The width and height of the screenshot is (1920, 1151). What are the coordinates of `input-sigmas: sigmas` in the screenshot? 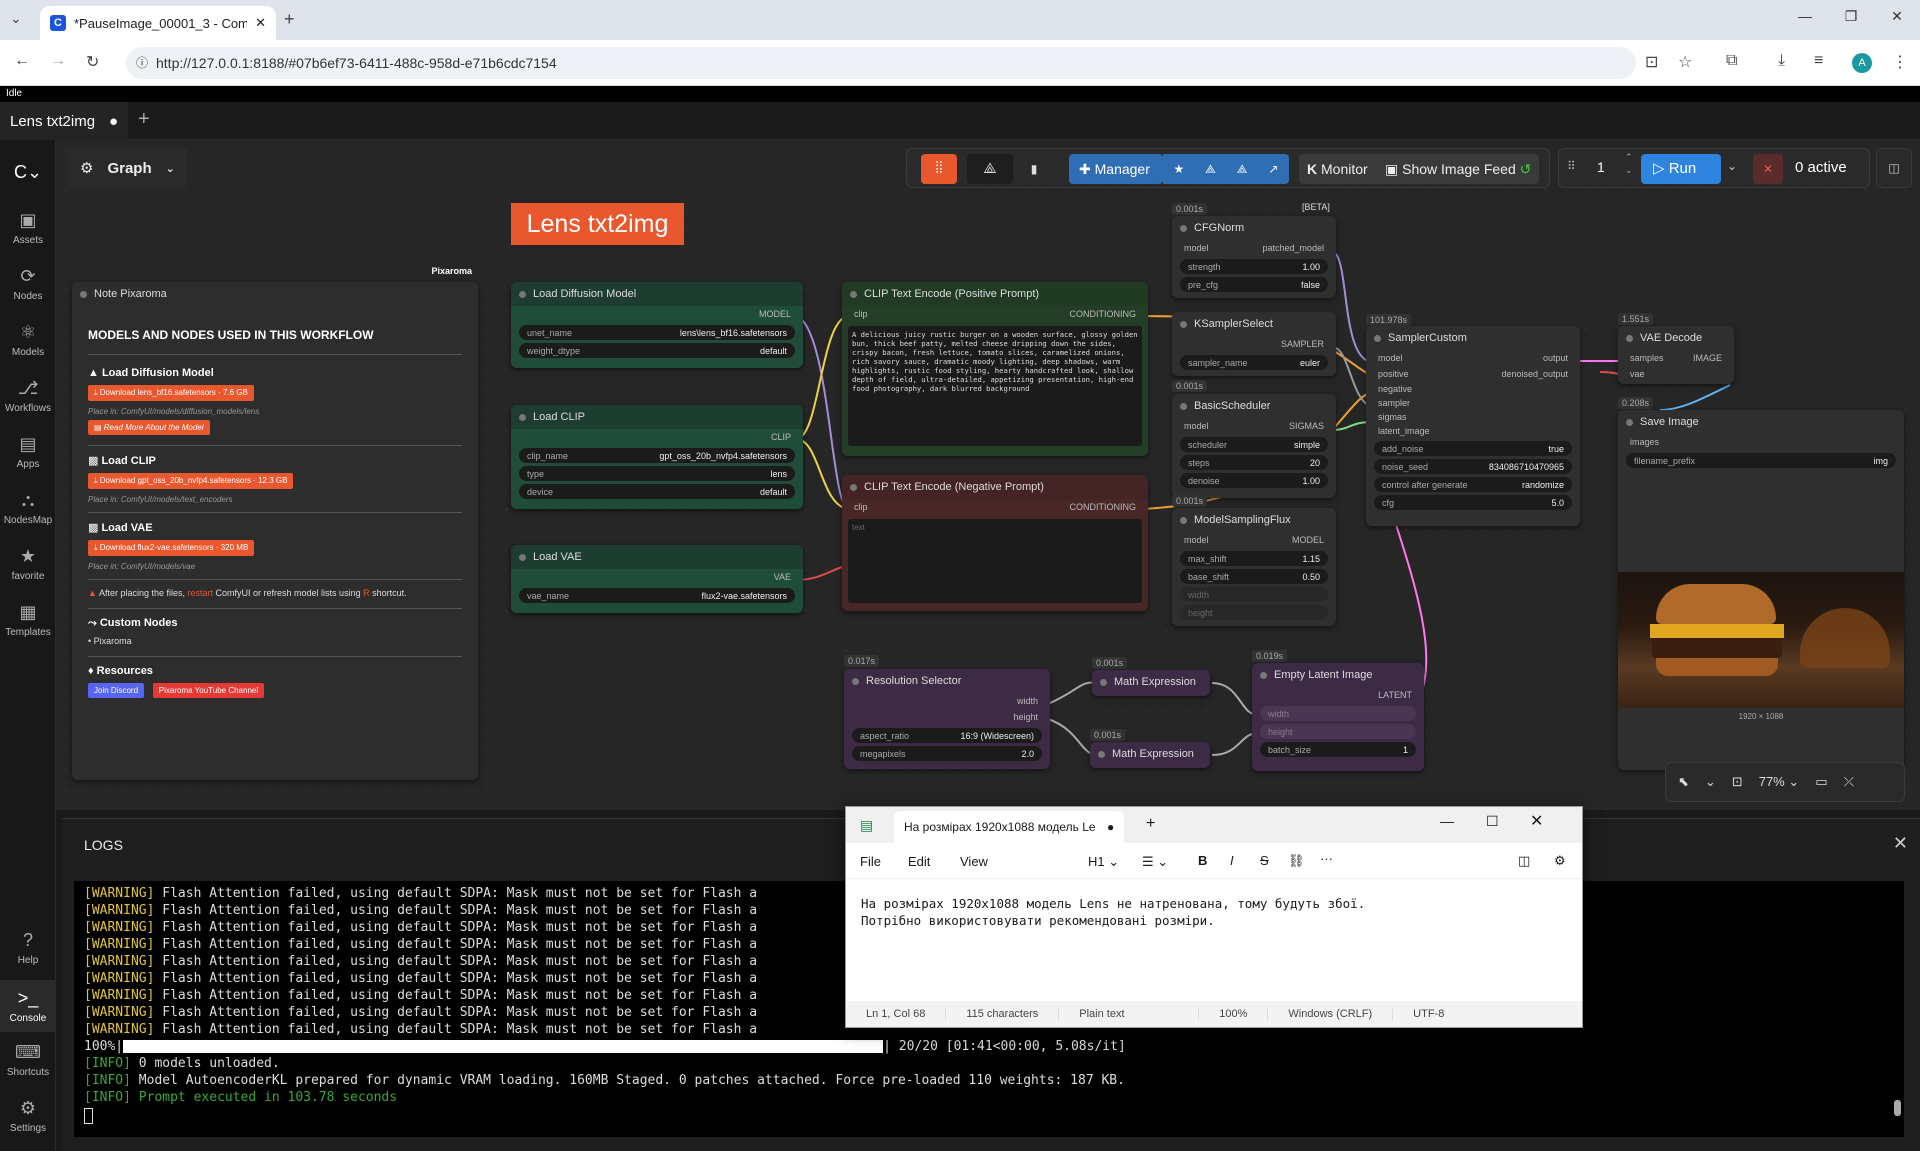 It's located at (1473, 417).